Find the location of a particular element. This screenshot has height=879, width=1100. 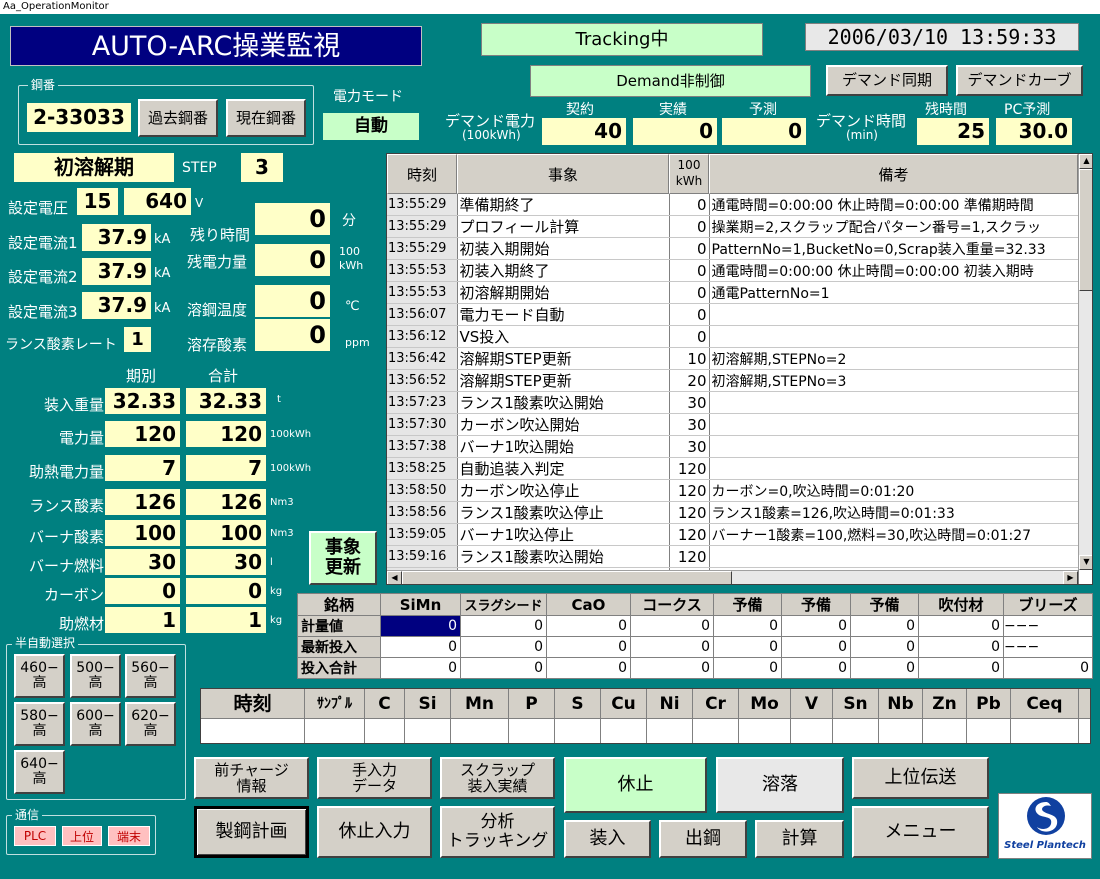

upper-send-button: 上位伝送 is located at coordinates (920, 778).